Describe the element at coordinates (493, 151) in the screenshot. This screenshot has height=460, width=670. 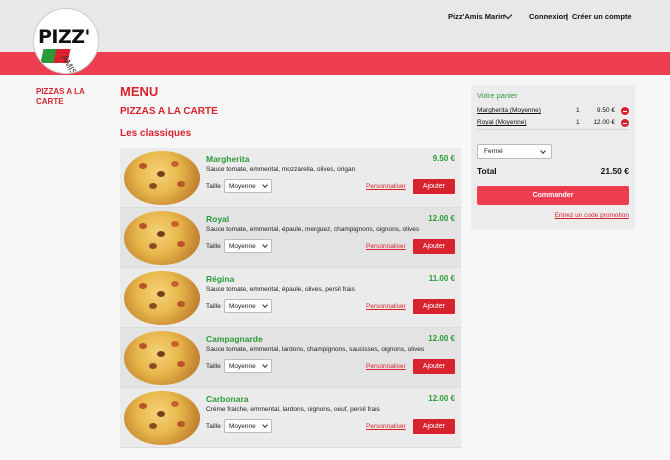
I see `delivery-mode-value: Fermé` at that location.